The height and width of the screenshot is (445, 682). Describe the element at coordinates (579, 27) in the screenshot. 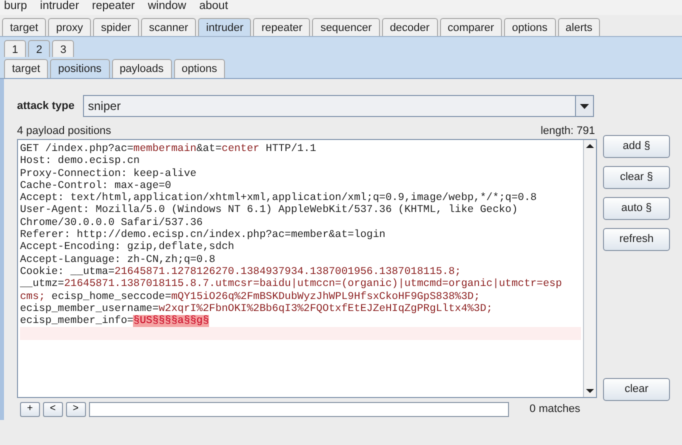

I see `tab: alerts` at that location.